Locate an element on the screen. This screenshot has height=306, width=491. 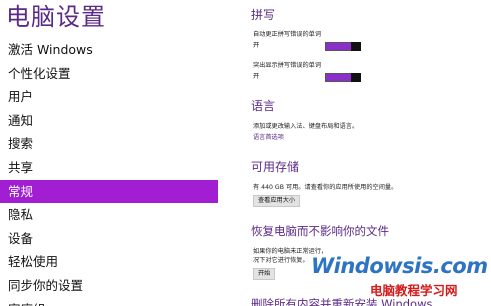
nav-item-personalize: 个性化设置 is located at coordinates (109, 74).